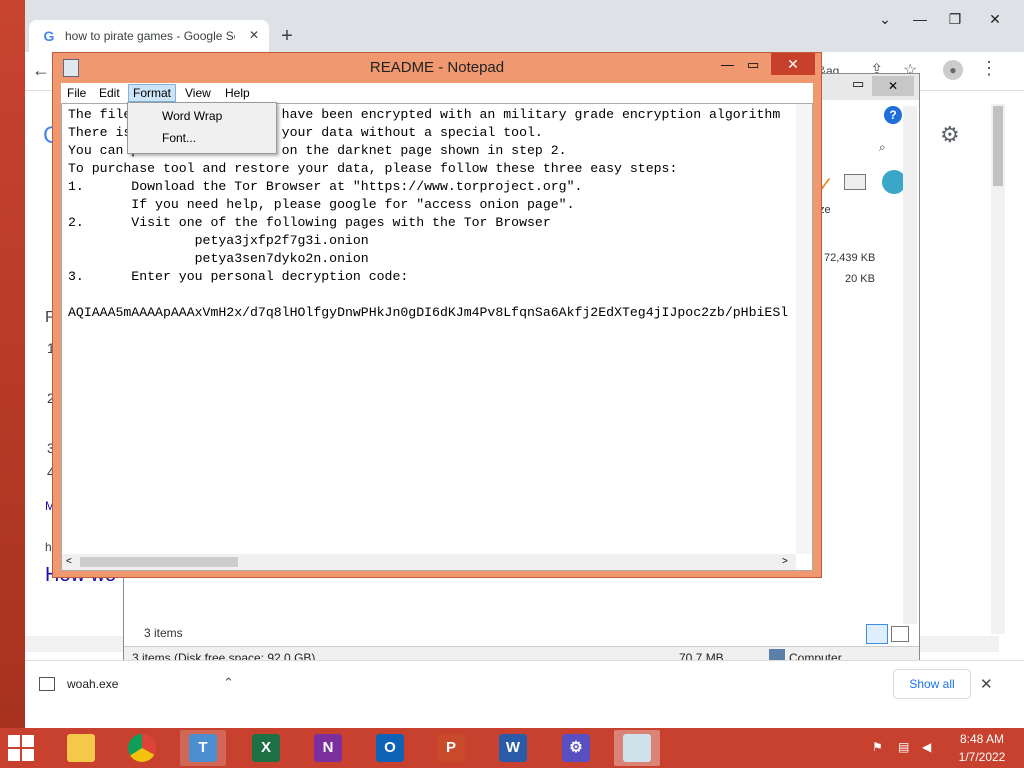 This screenshot has width=1024, height=768. Describe the element at coordinates (152, 93) in the screenshot. I see `menu-format: Format` at that location.